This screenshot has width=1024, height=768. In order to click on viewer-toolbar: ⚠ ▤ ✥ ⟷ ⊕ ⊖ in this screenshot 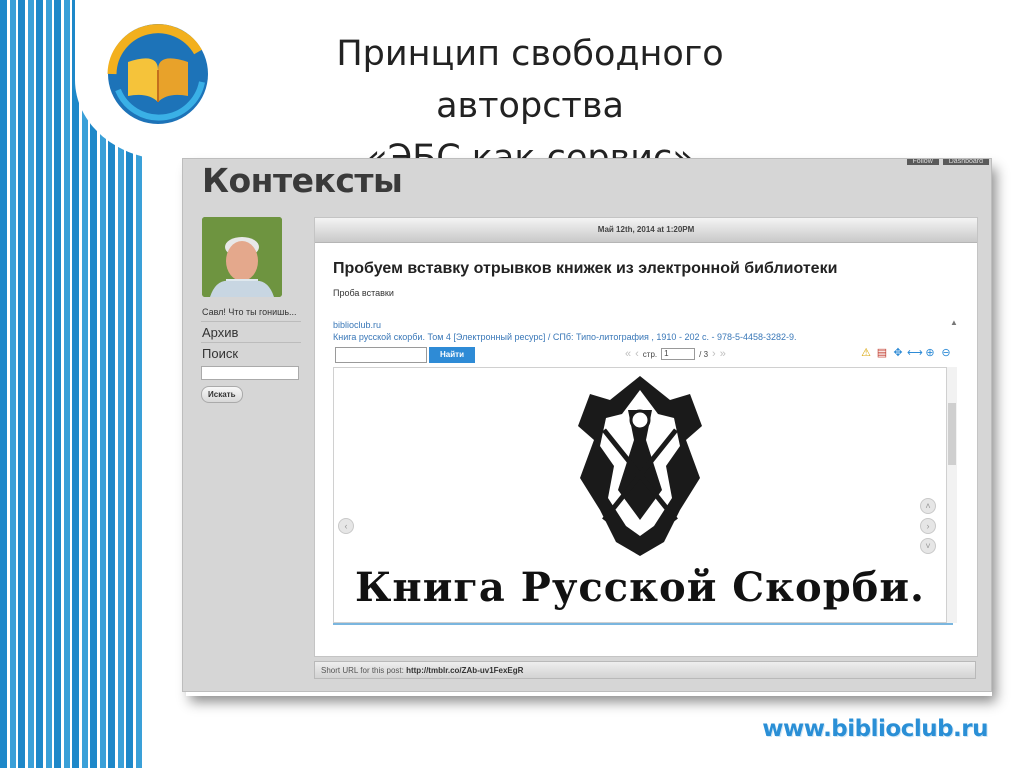, I will do `click(906, 353)`.